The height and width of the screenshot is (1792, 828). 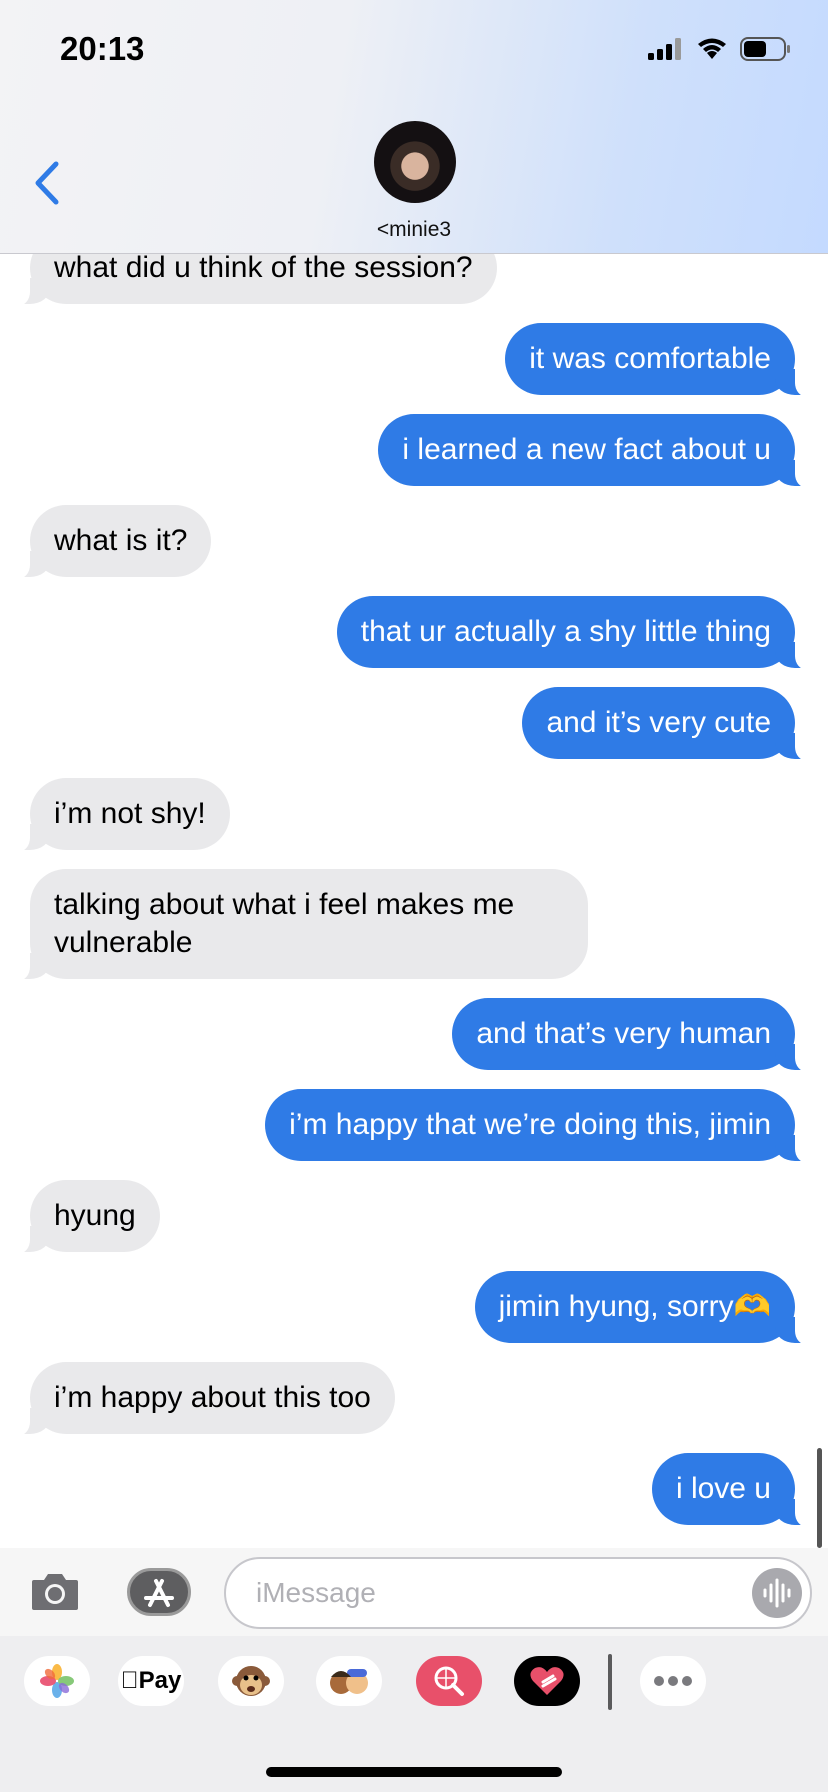 What do you see at coordinates (819, 1498) in the screenshot?
I see `scrollbar` at bounding box center [819, 1498].